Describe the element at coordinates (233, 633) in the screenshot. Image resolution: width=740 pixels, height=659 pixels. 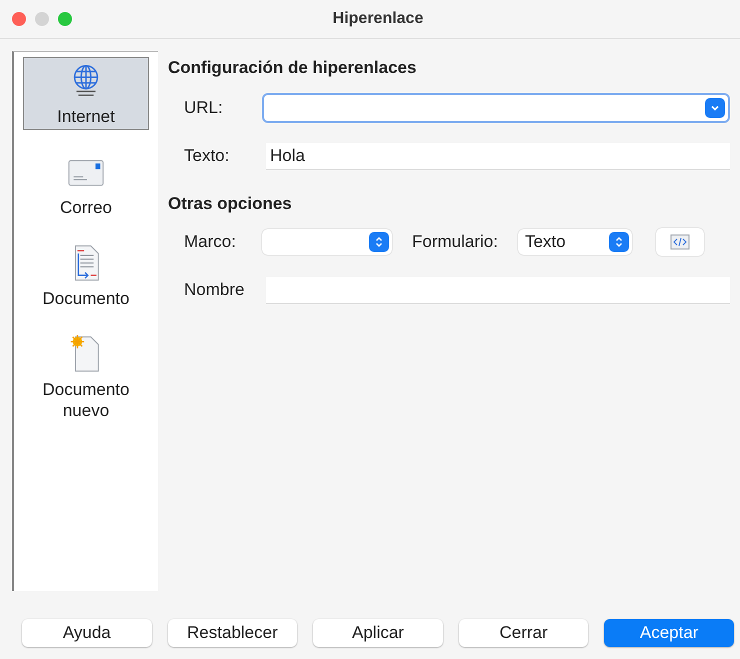
I see `dialog-button: Restablecer` at that location.